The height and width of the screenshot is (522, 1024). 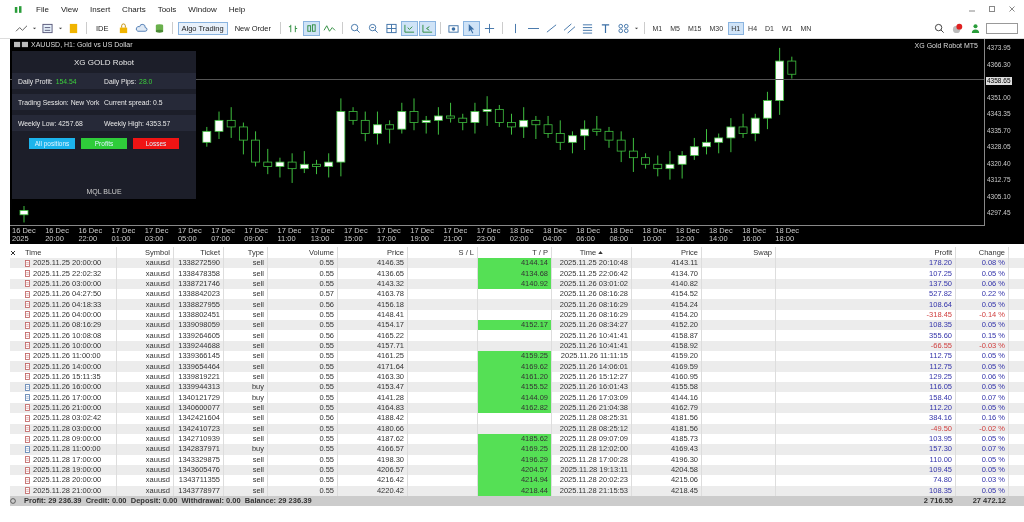 I want to click on chart-icon, so click(x=21, y=44).